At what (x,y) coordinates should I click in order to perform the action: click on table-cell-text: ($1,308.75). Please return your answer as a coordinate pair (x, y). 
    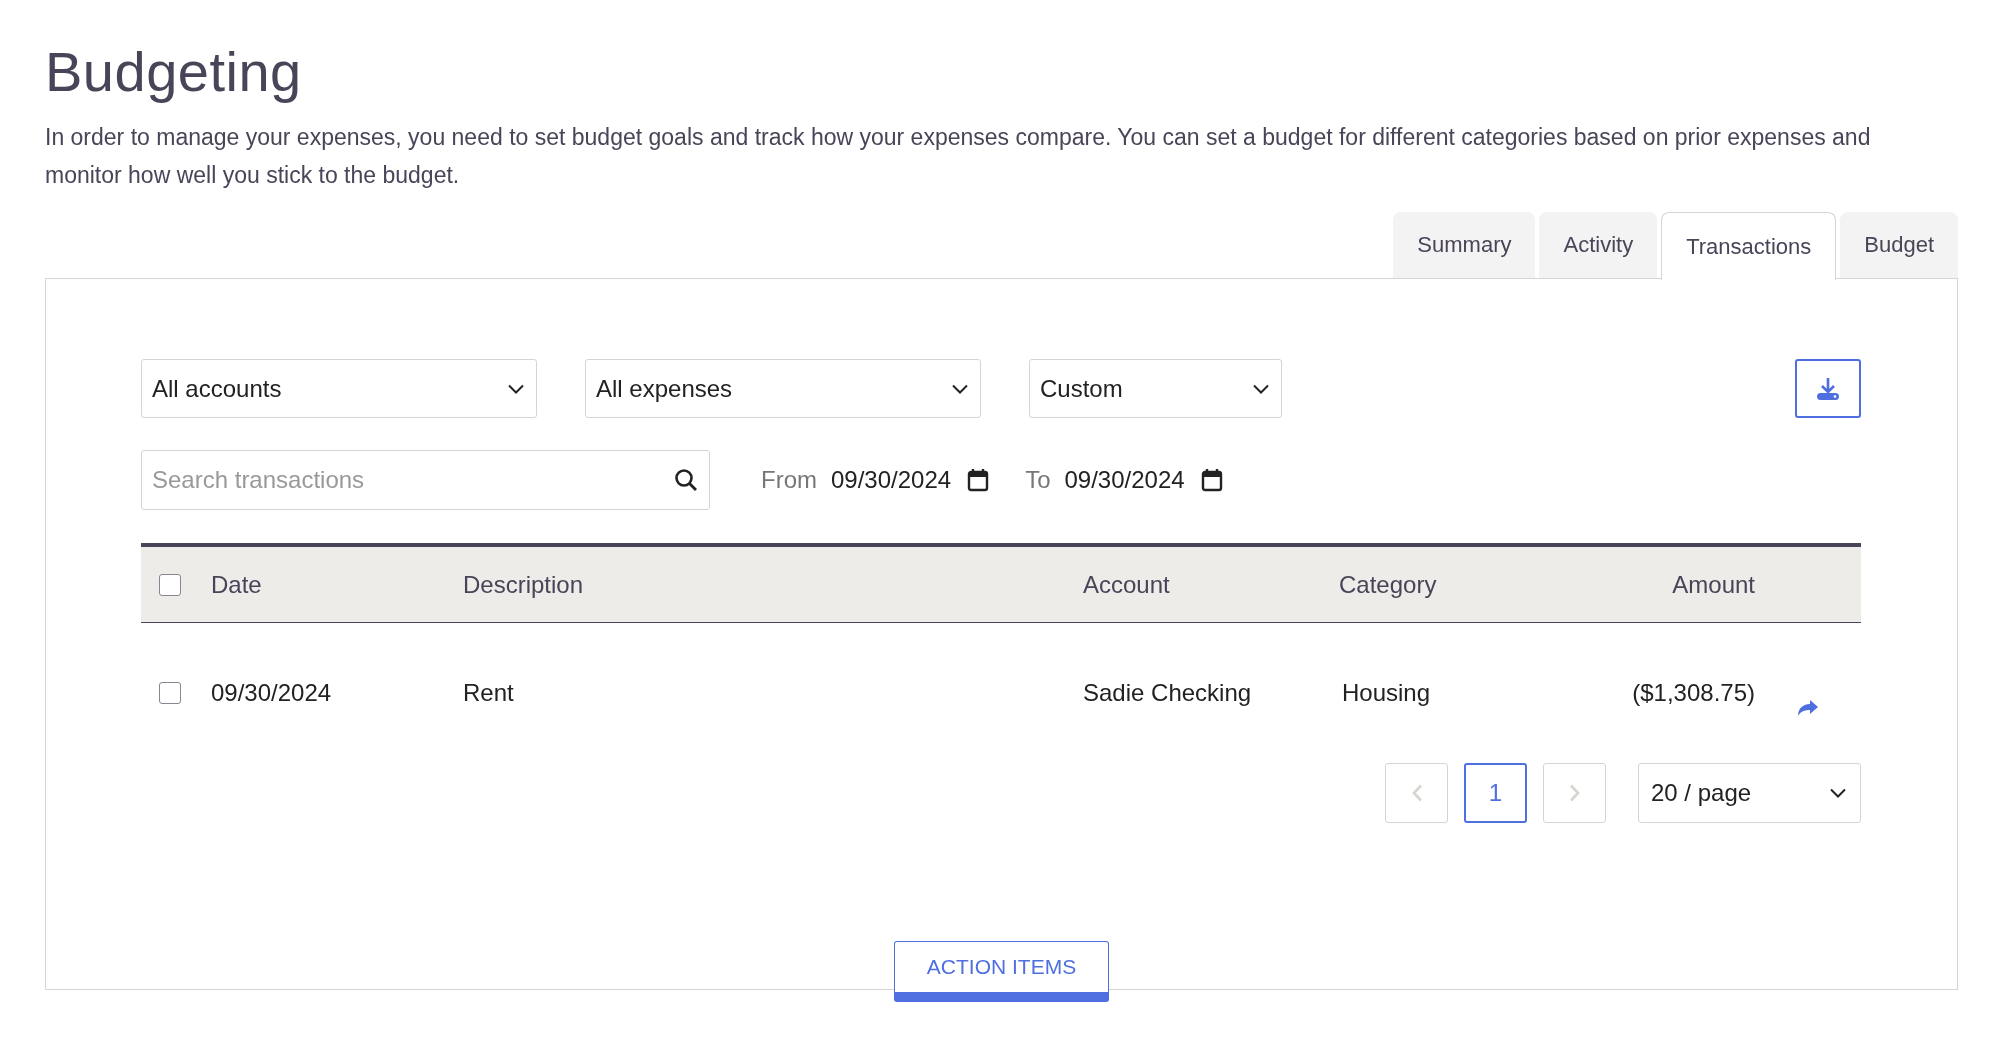
    Looking at the image, I should click on (1693, 693).